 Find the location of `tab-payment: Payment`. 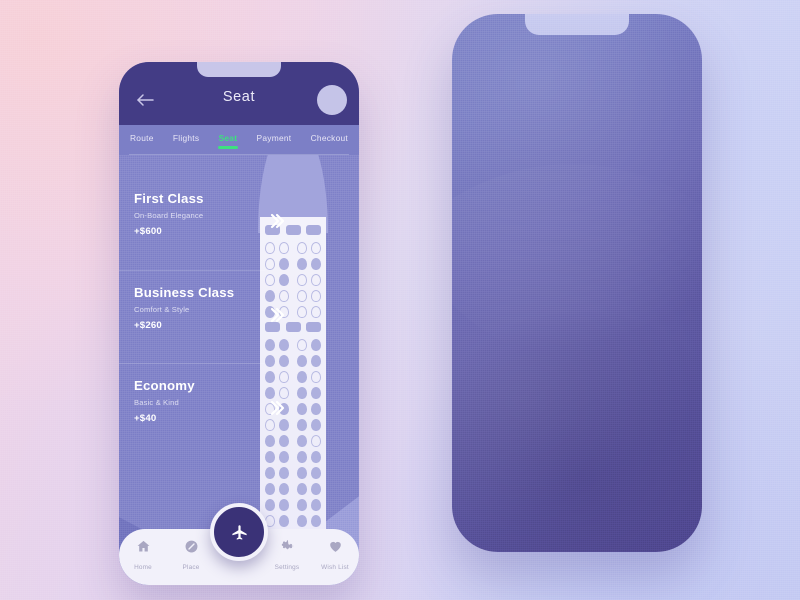

tab-payment: Payment is located at coordinates (274, 140).